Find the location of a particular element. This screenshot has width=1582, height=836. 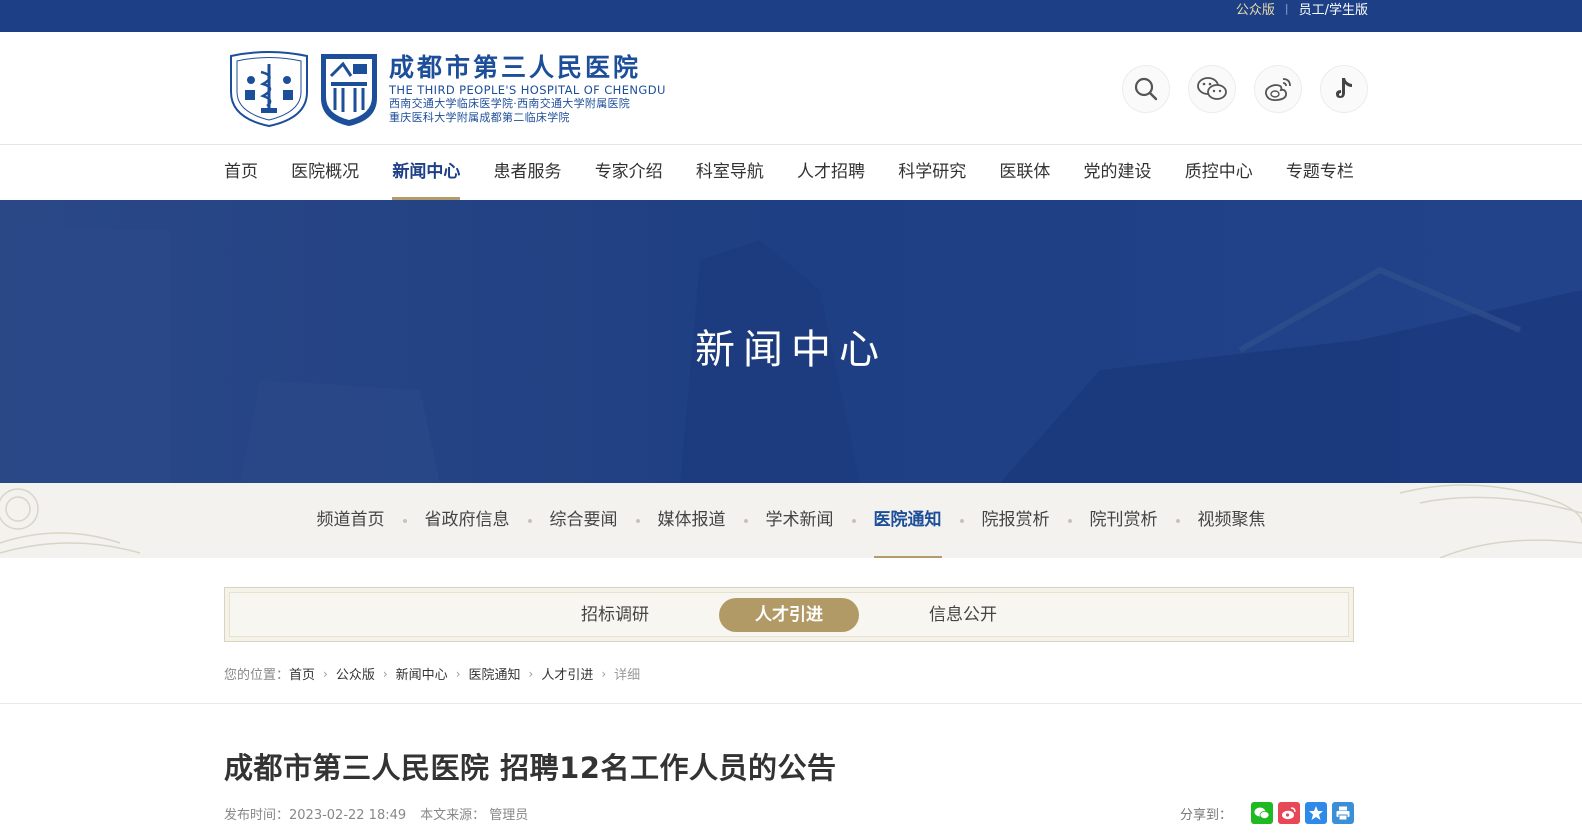

breadcrumb-current: 详细 is located at coordinates (627, 675).